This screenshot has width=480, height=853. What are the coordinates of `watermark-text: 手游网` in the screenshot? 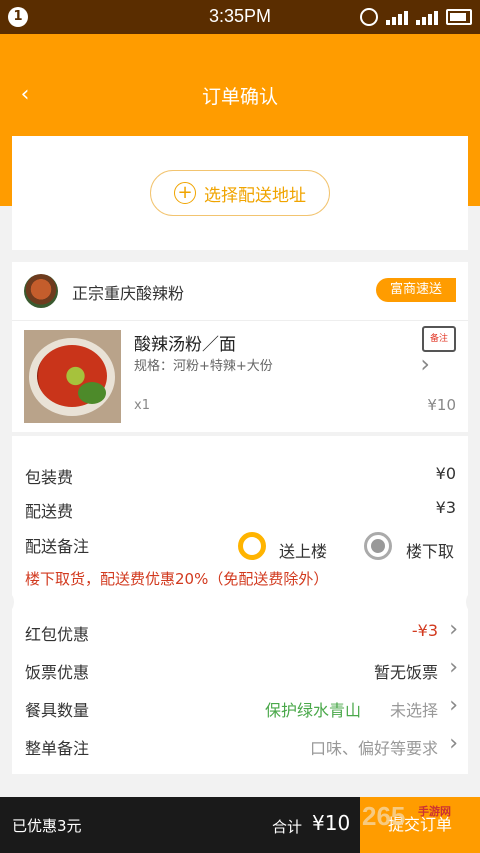 It's located at (434, 811).